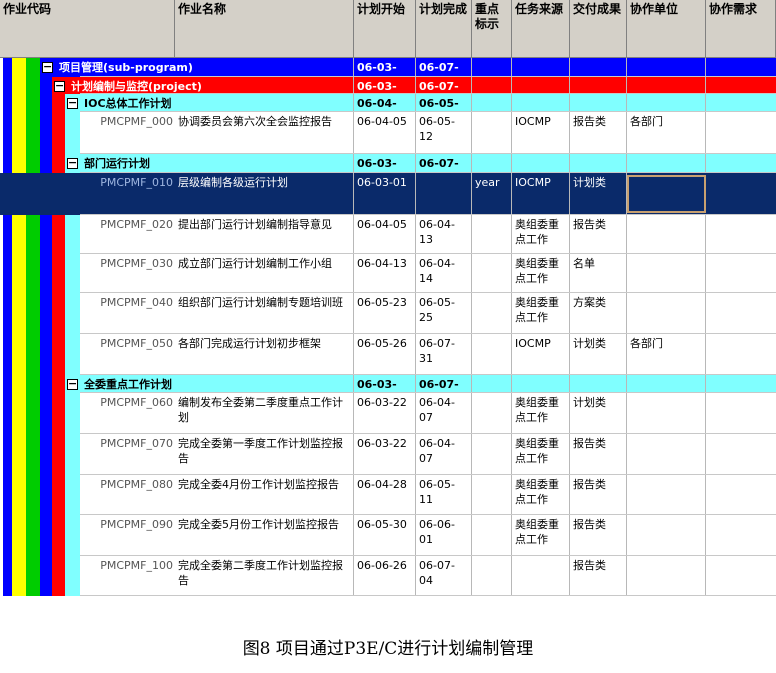 Image resolution: width=776 pixels, height=673 pixels. What do you see at coordinates (385, 313) in the screenshot?
I see `planned-start: 06-05-23` at bounding box center [385, 313].